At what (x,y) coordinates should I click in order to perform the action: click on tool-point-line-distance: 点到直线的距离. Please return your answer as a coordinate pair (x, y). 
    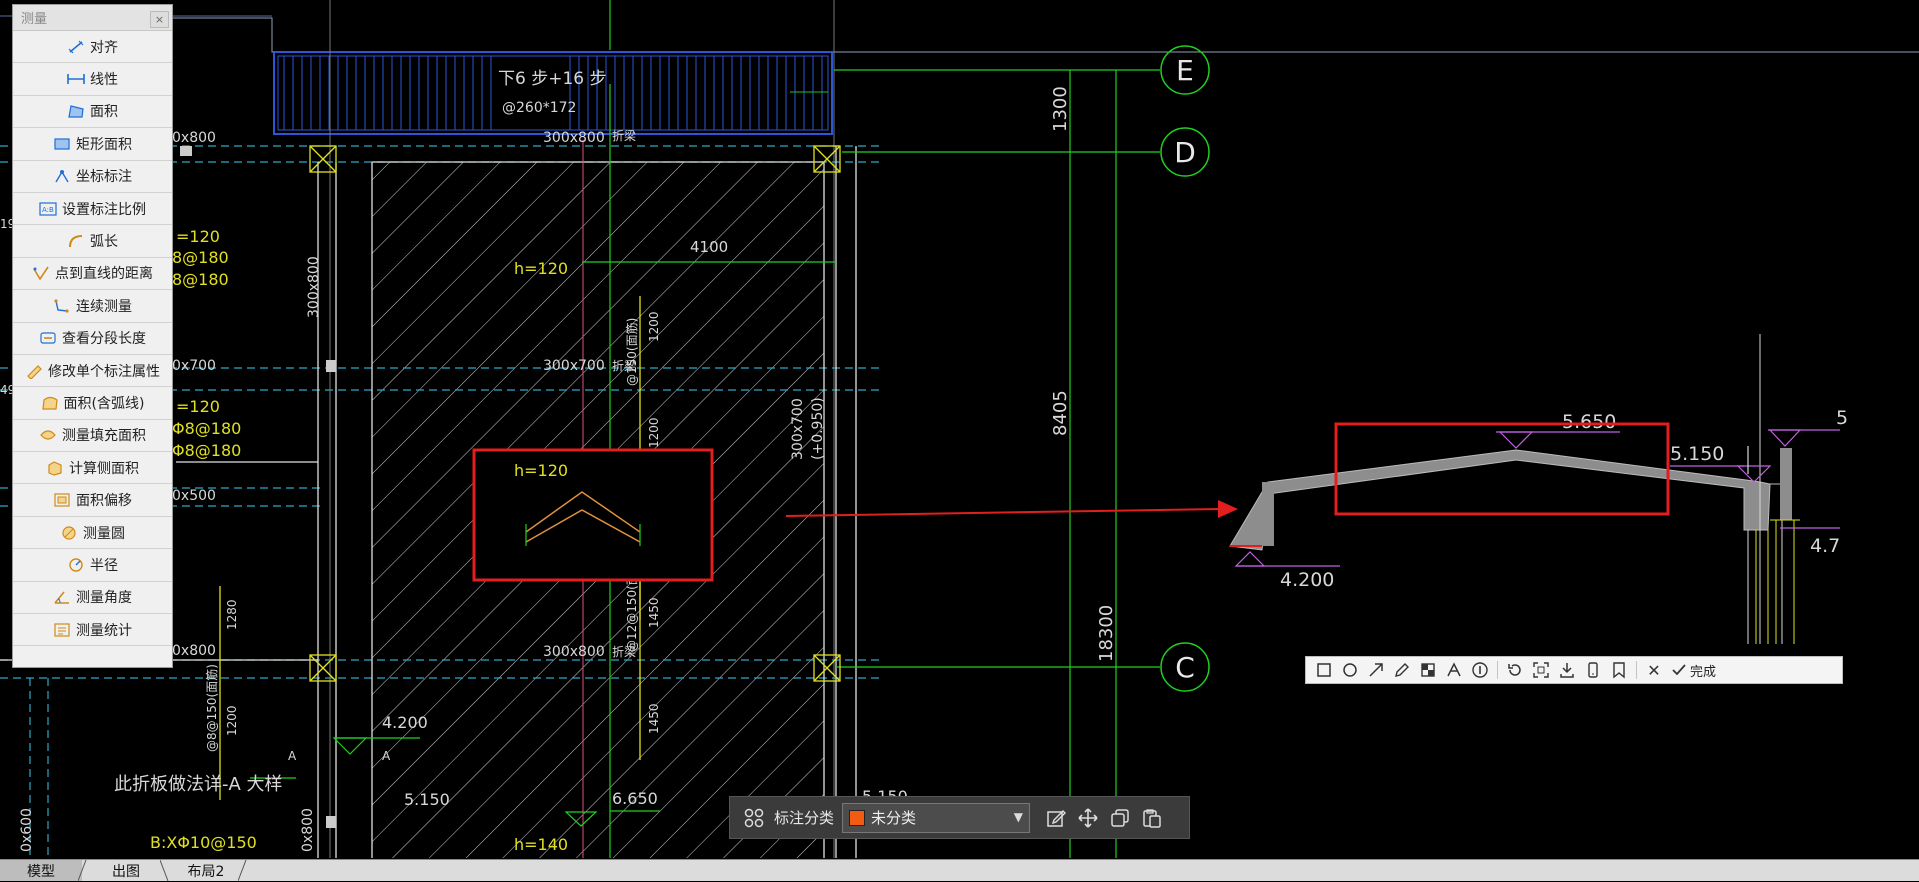
    Looking at the image, I should click on (92, 274).